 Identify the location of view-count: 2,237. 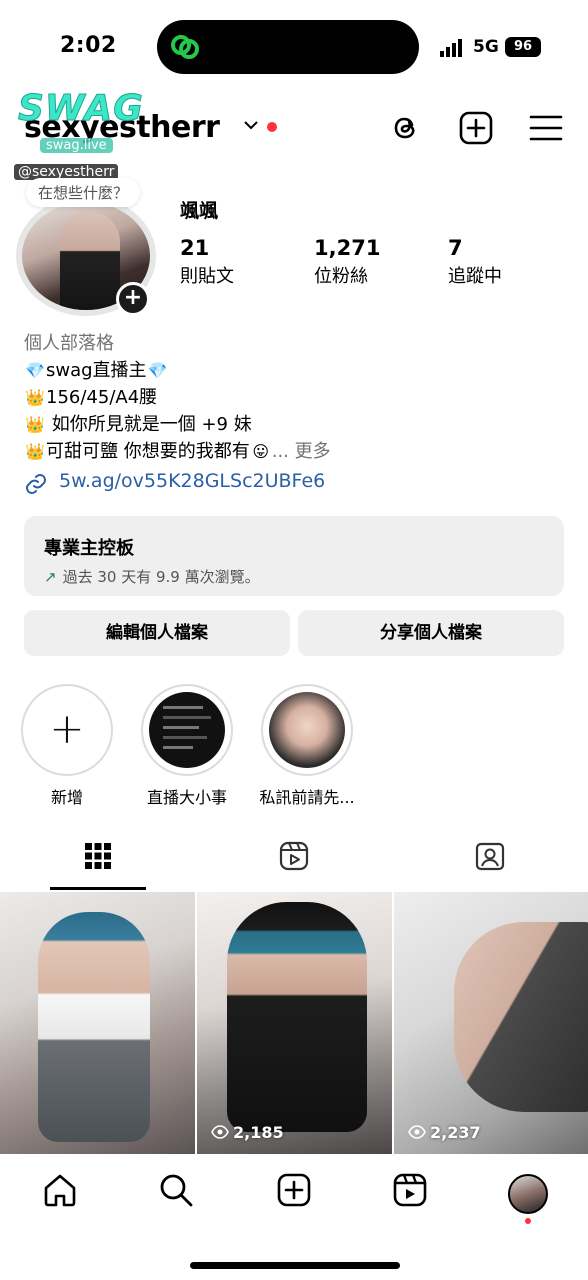
(444, 1132).